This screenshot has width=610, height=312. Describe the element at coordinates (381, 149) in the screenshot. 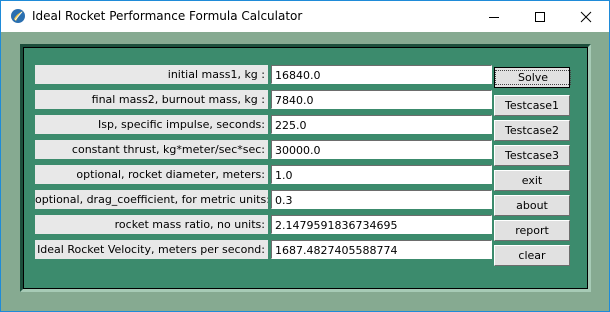

I see `thrust-input: 30000.0` at that location.